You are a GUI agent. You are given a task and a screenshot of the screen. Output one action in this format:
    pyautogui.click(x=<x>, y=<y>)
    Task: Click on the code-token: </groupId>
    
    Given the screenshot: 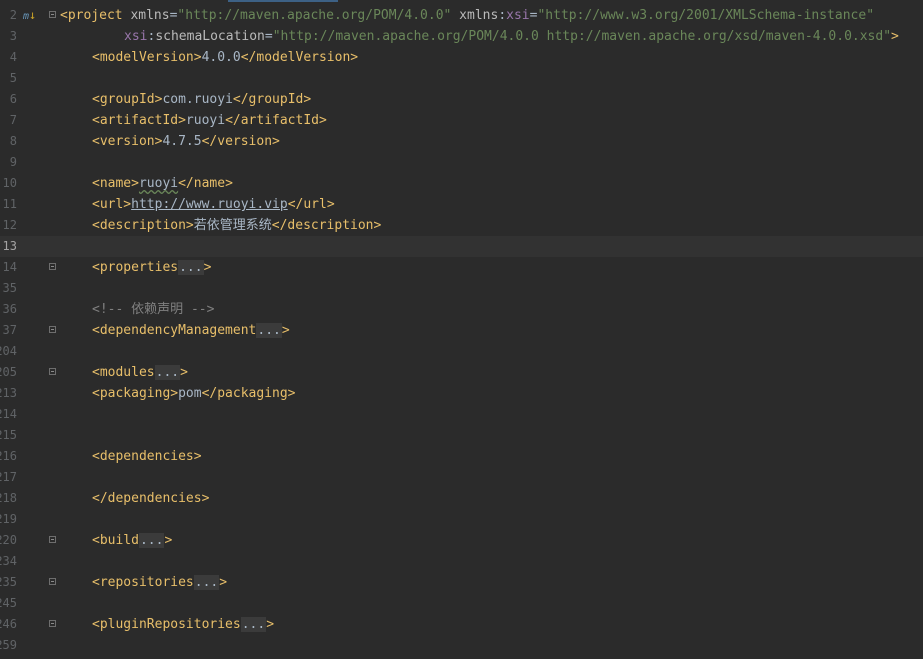 What is the action you would take?
    pyautogui.click(x=272, y=99)
    